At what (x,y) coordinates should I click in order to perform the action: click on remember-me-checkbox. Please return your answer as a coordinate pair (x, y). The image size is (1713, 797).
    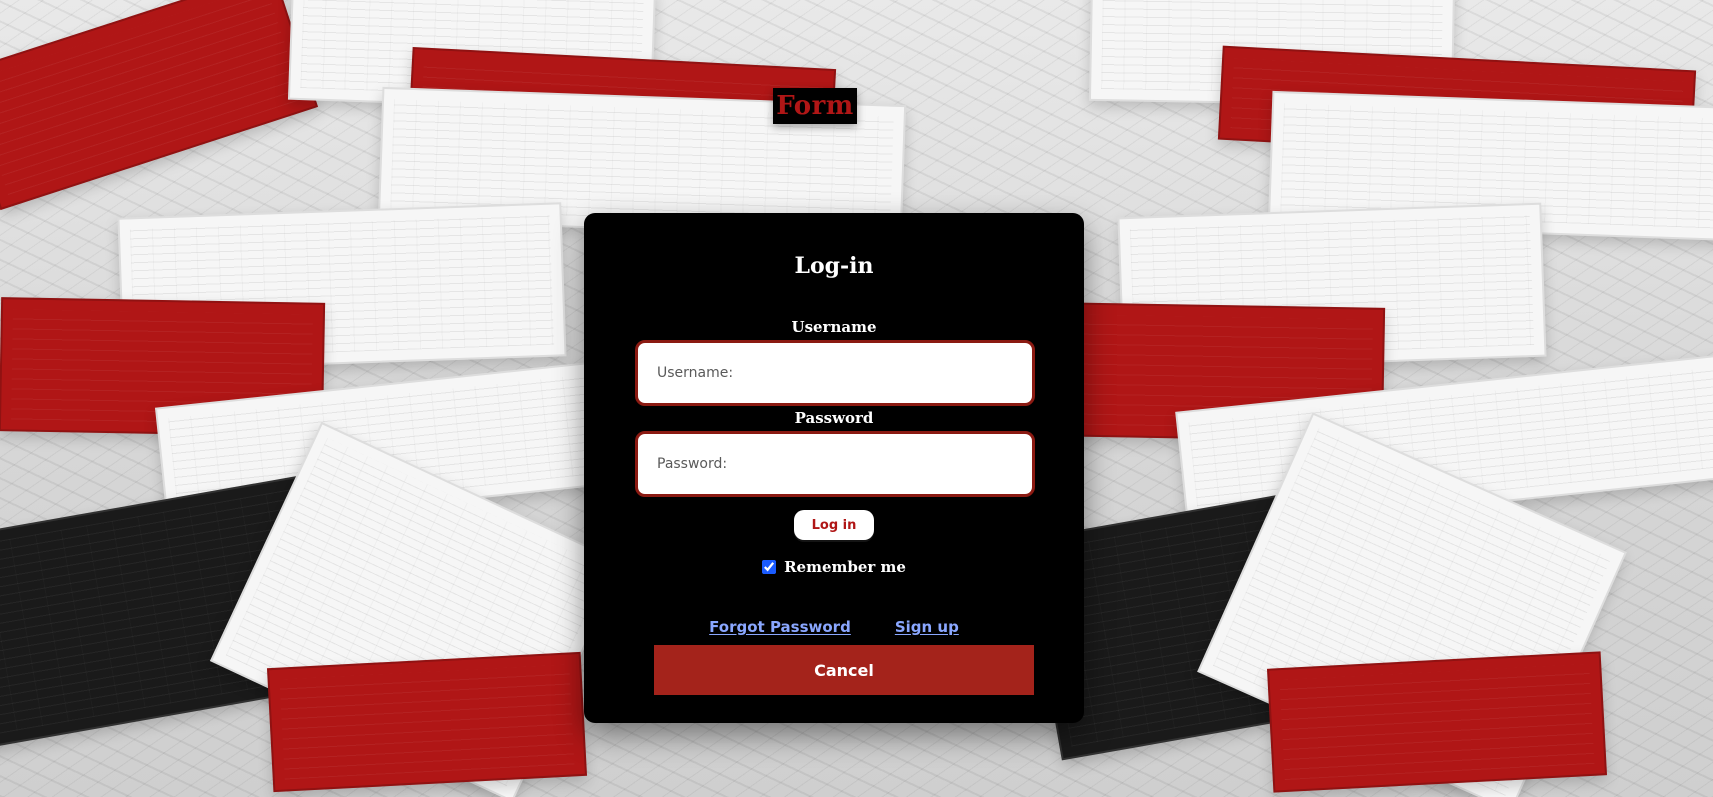
    Looking at the image, I should click on (769, 567).